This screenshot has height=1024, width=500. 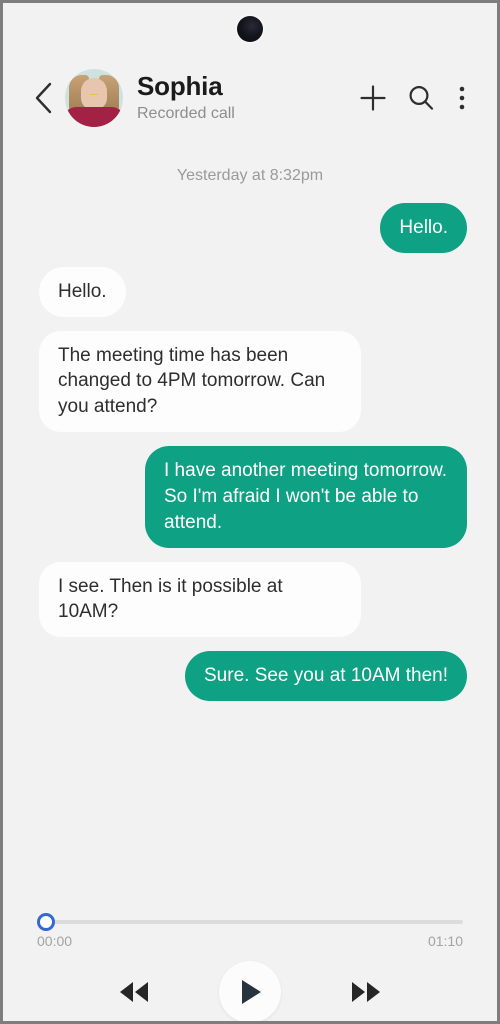 I want to click on fast-forward-icon, so click(x=366, y=992).